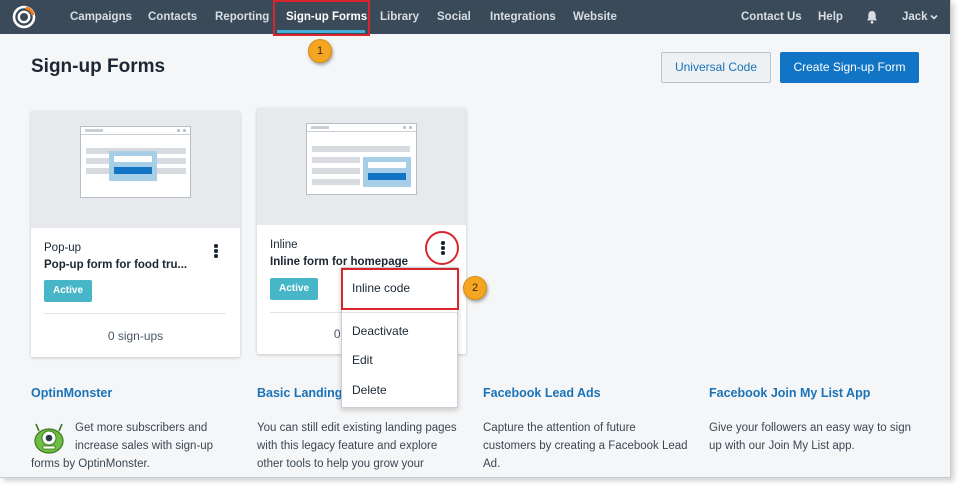  Describe the element at coordinates (595, 17) in the screenshot. I see `nav-website: Website` at that location.